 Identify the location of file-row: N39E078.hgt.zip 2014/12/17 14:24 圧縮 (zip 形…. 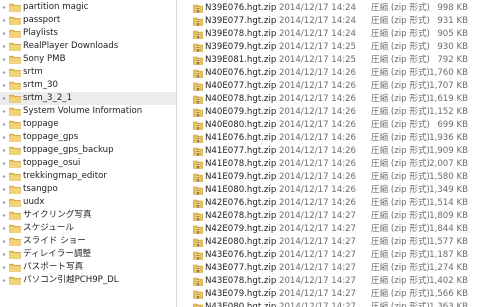
(336, 34).